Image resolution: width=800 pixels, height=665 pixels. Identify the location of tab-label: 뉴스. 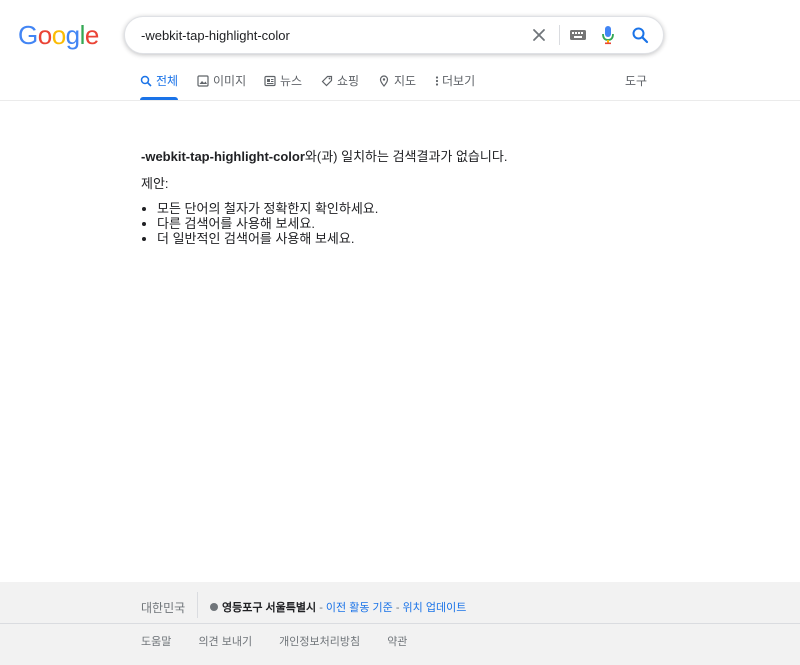
(291, 81).